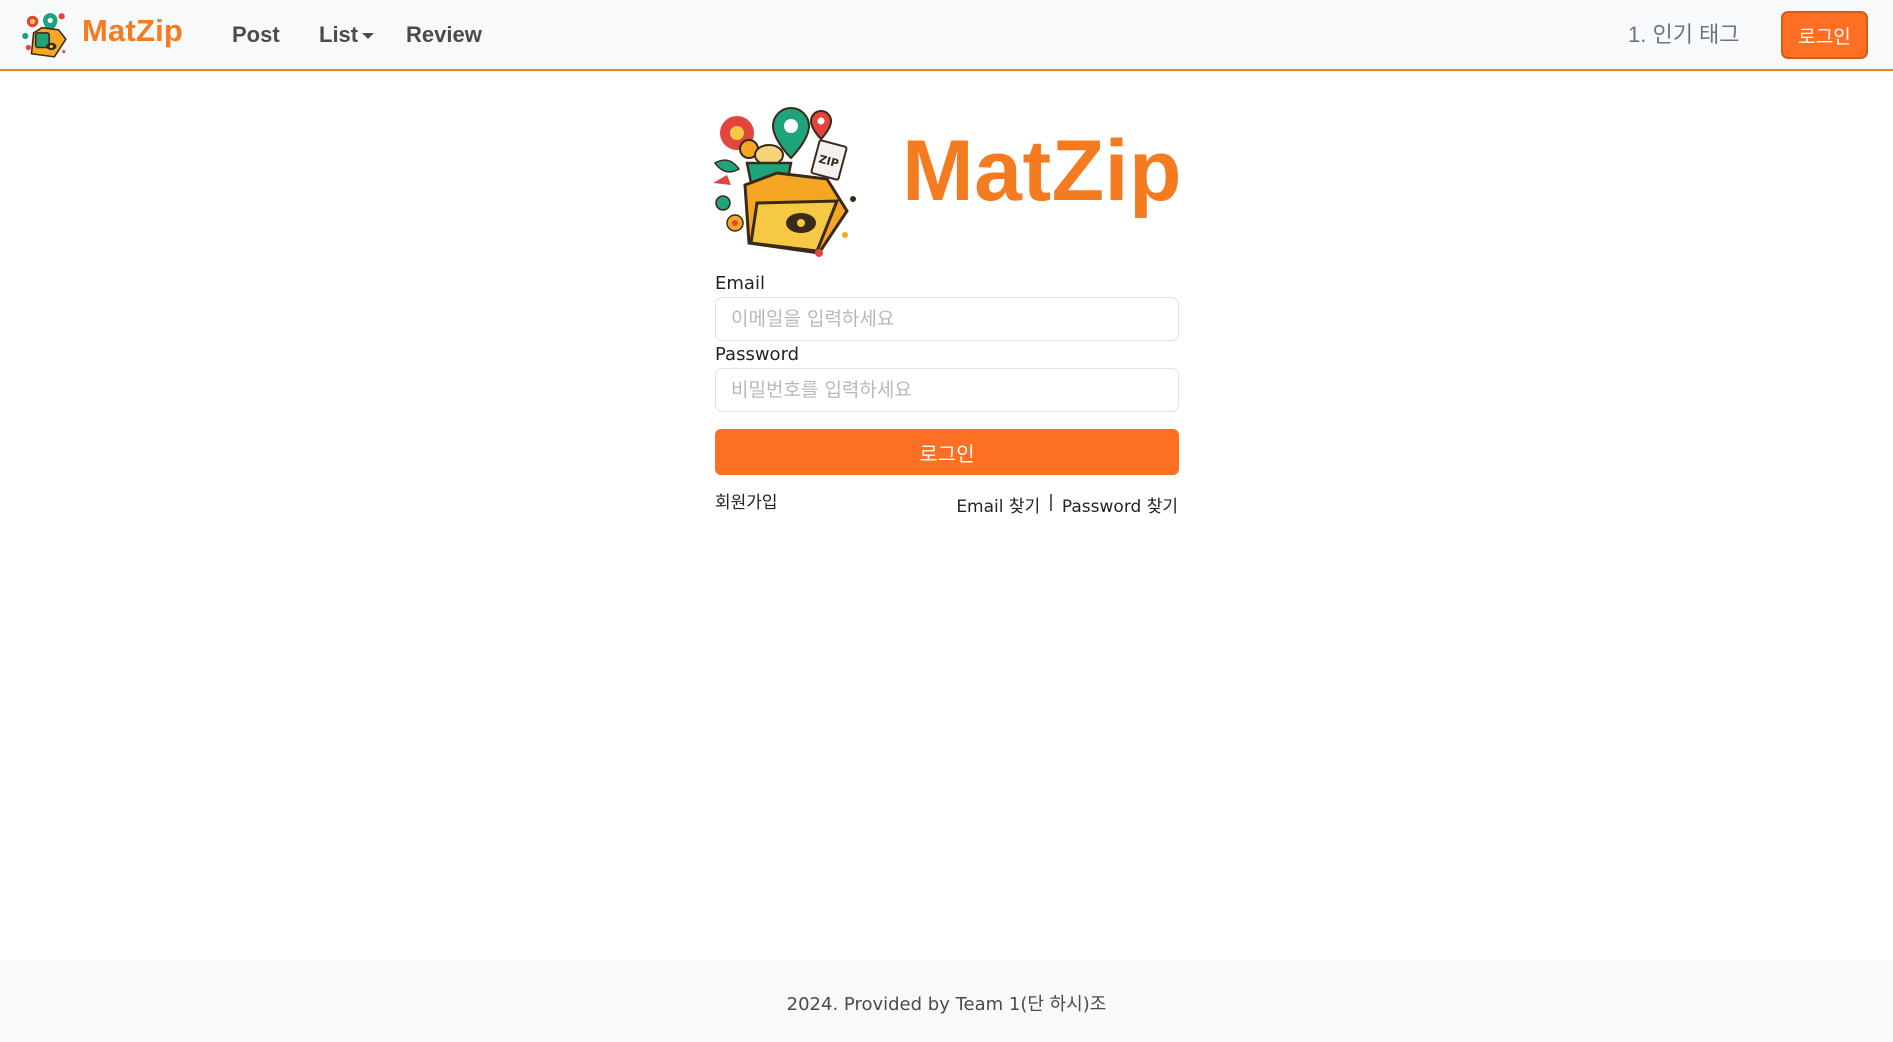  I want to click on caret-down-icon, so click(368, 36).